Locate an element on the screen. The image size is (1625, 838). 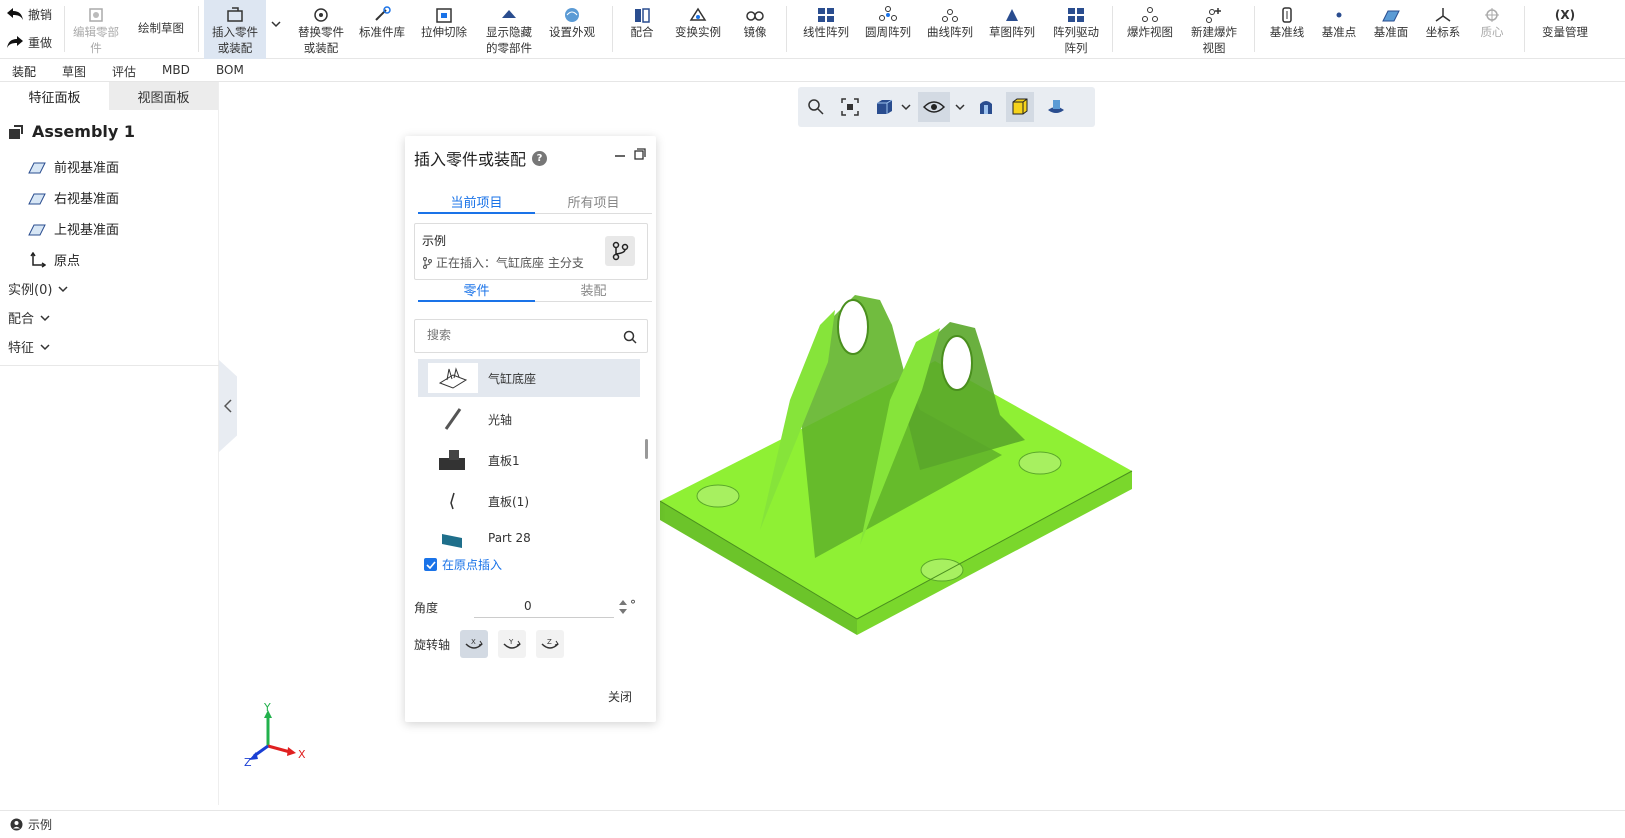
render-icon is located at coordinates (1056, 106).